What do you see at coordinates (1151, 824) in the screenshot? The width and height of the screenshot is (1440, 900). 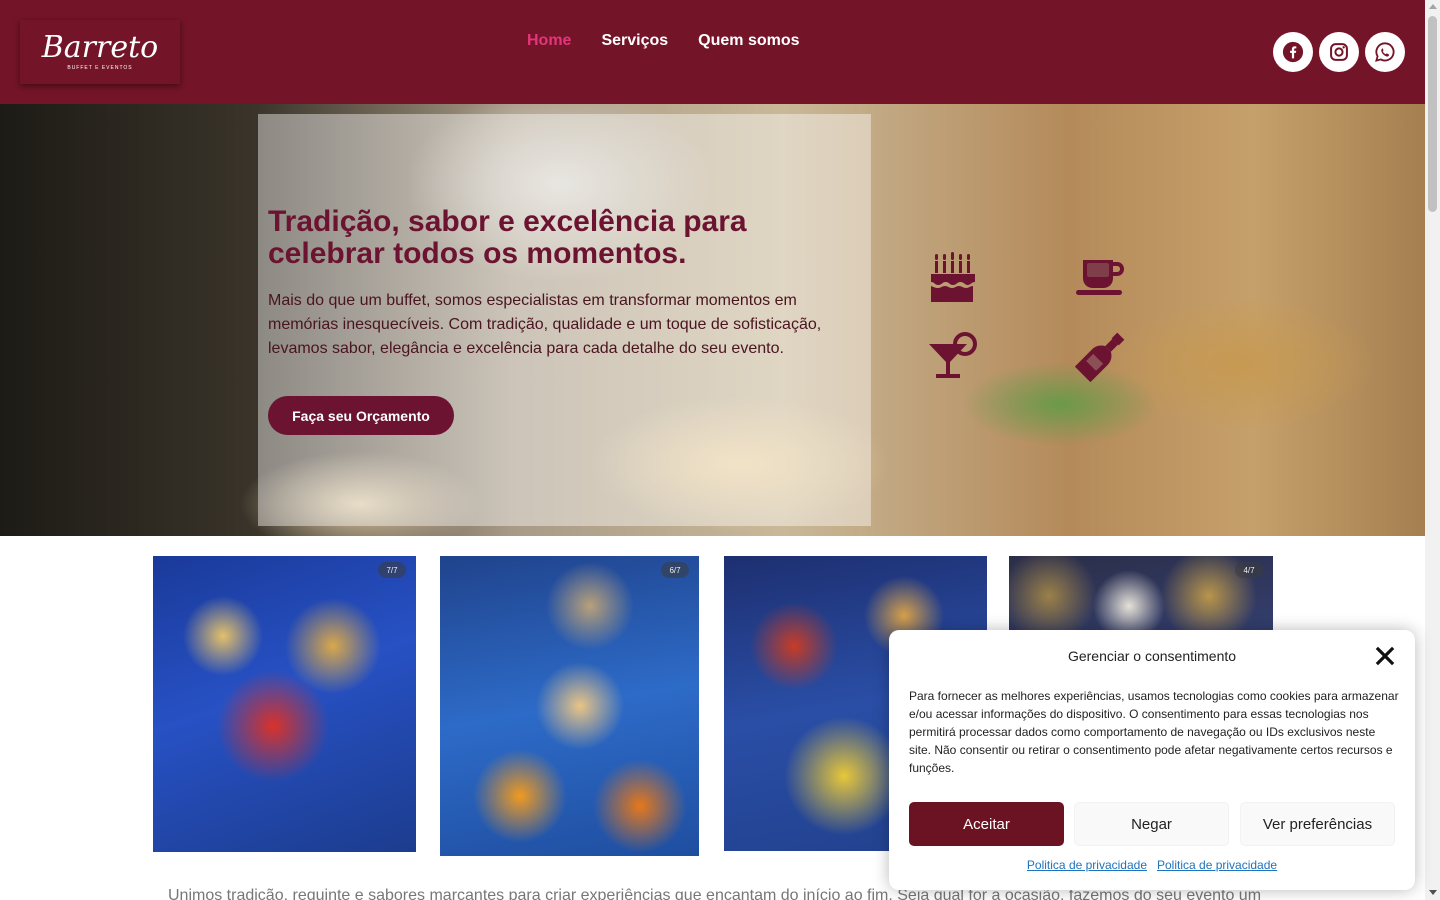 I see `deny-button: Negar` at bounding box center [1151, 824].